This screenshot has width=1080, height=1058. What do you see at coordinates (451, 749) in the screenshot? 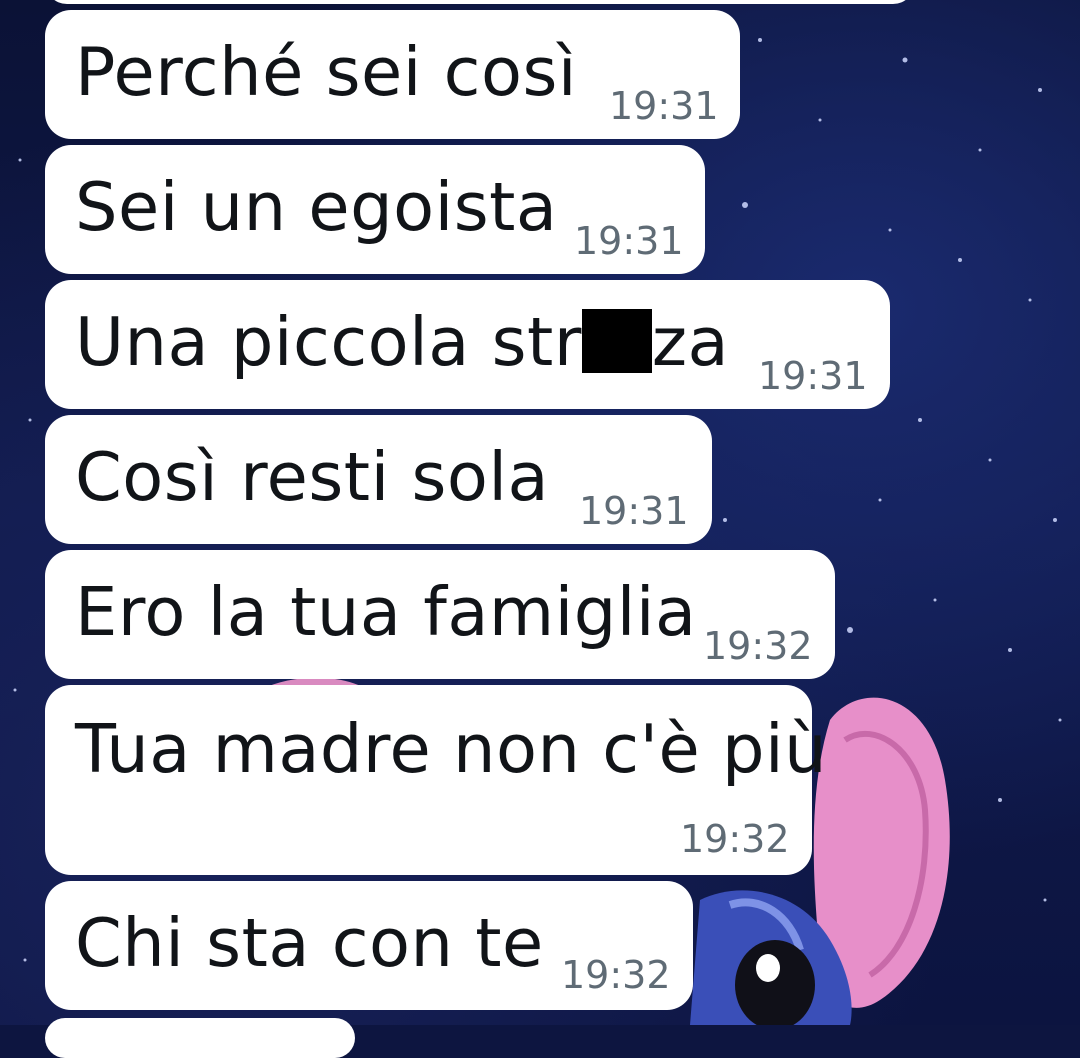
I see `message-text: Tua madre non c'è più` at bounding box center [451, 749].